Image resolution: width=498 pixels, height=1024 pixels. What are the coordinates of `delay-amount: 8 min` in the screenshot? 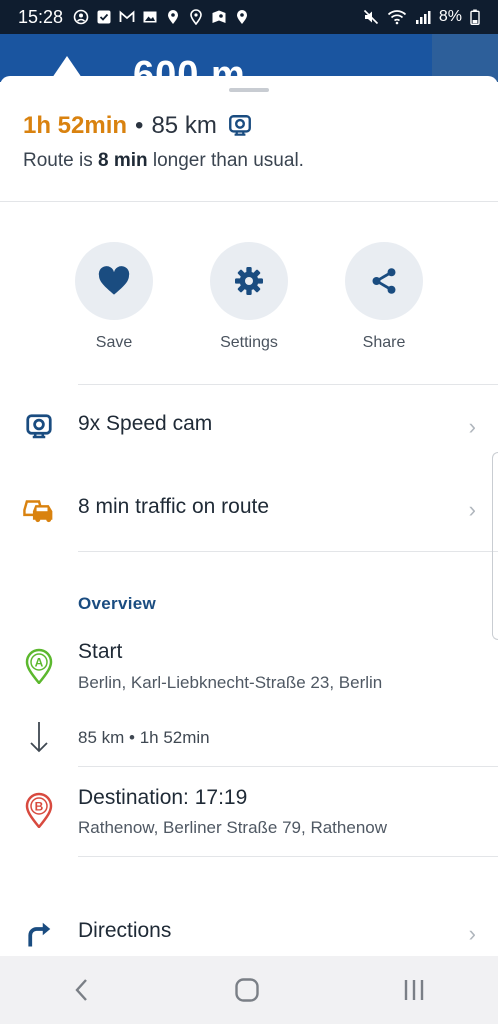 It's located at (122, 160).